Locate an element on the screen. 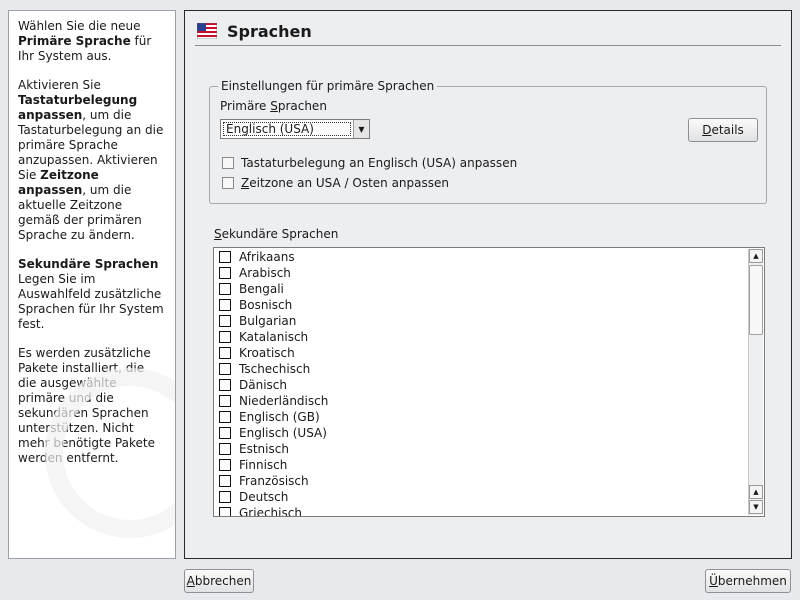  language-item: Arabisch is located at coordinates (273, 273).